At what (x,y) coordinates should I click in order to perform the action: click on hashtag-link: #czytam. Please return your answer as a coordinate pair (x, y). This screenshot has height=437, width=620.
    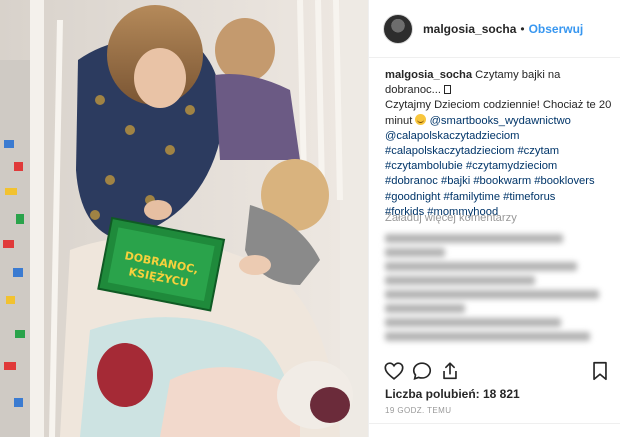
    Looking at the image, I should click on (538, 151).